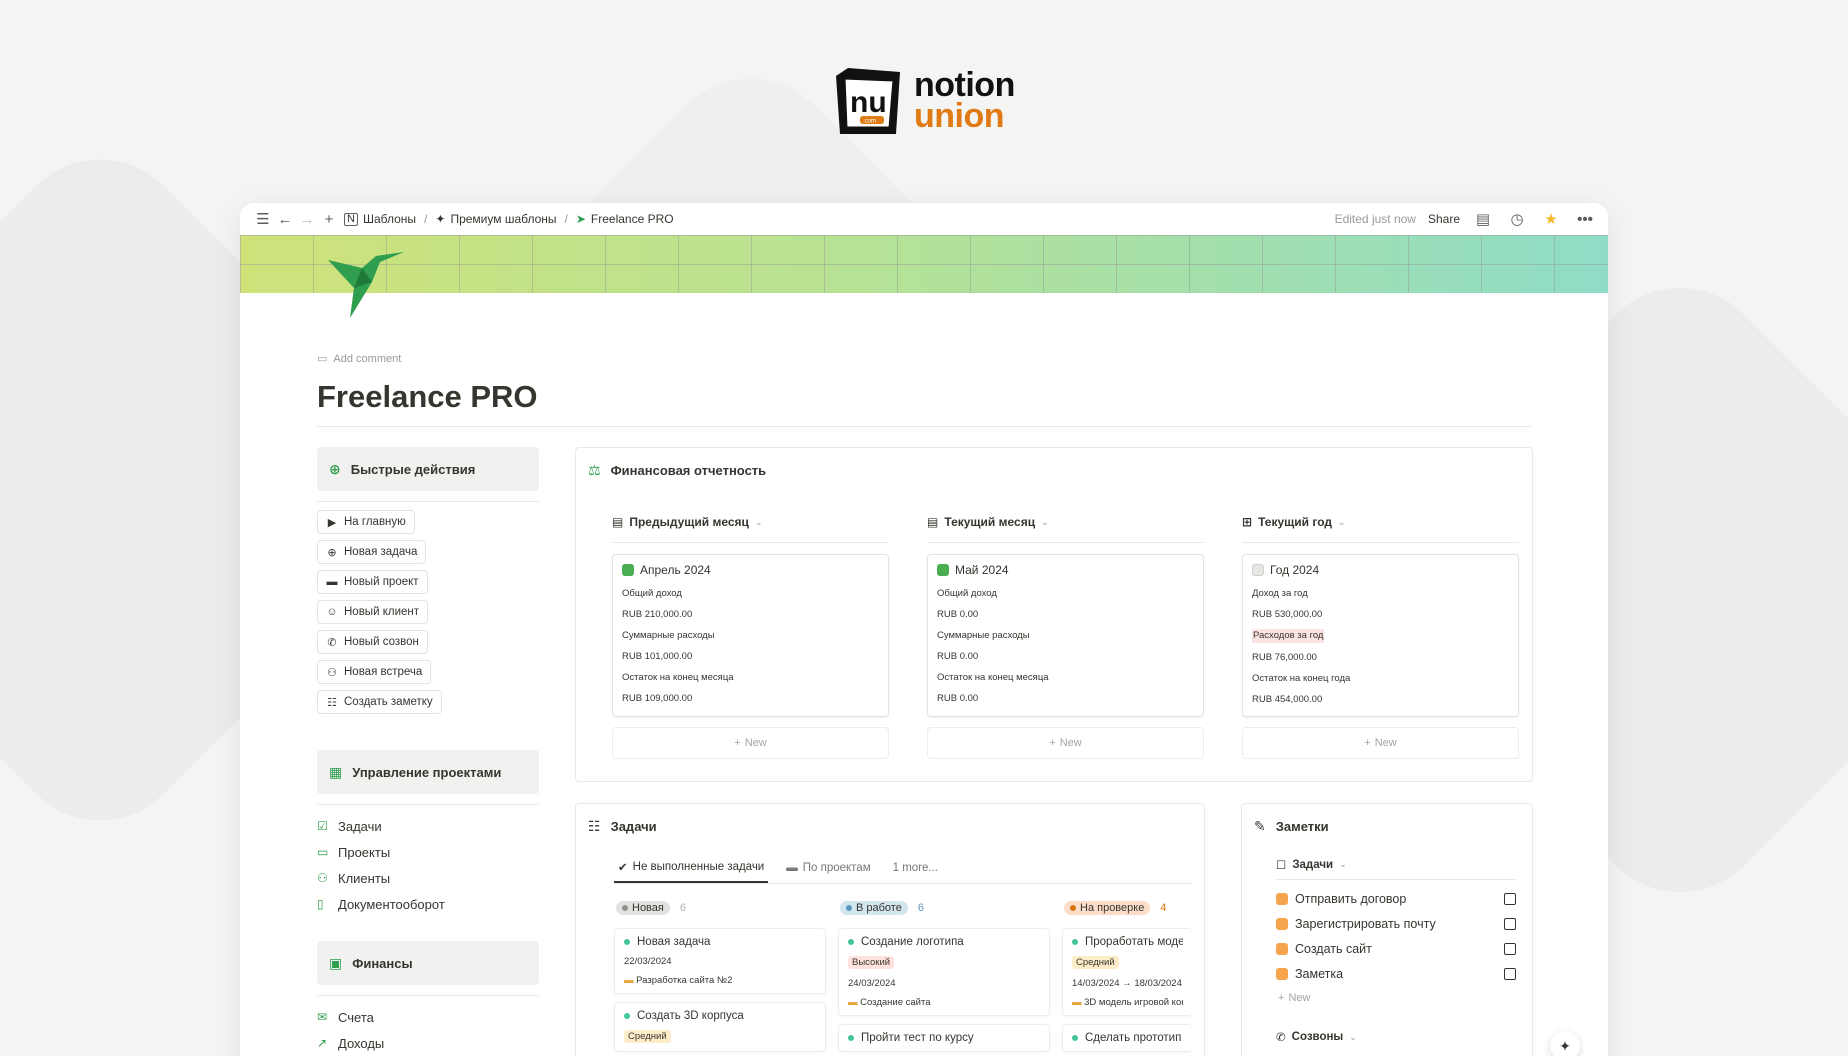  What do you see at coordinates (1287, 614) in the screenshot?
I see `value: RUB 530,000.00` at bounding box center [1287, 614].